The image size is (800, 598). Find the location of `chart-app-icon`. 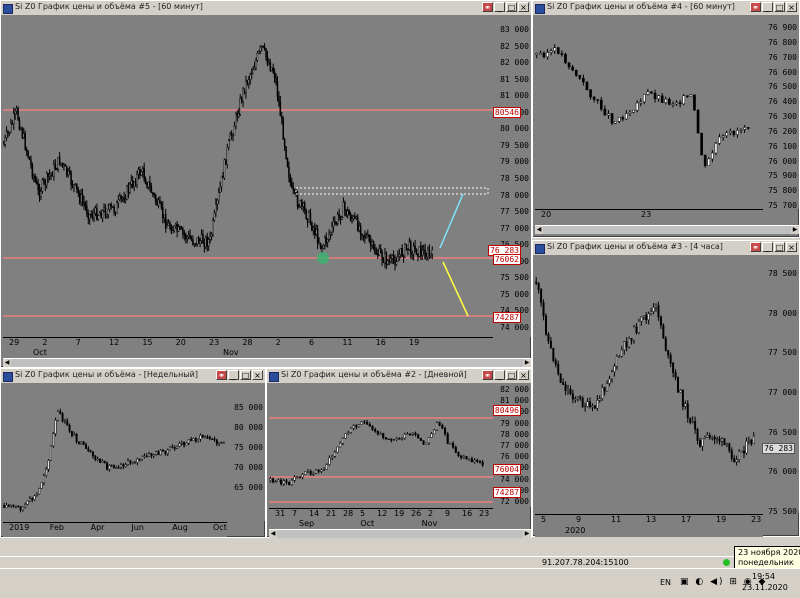

chart-app-icon is located at coordinates (8, 377).